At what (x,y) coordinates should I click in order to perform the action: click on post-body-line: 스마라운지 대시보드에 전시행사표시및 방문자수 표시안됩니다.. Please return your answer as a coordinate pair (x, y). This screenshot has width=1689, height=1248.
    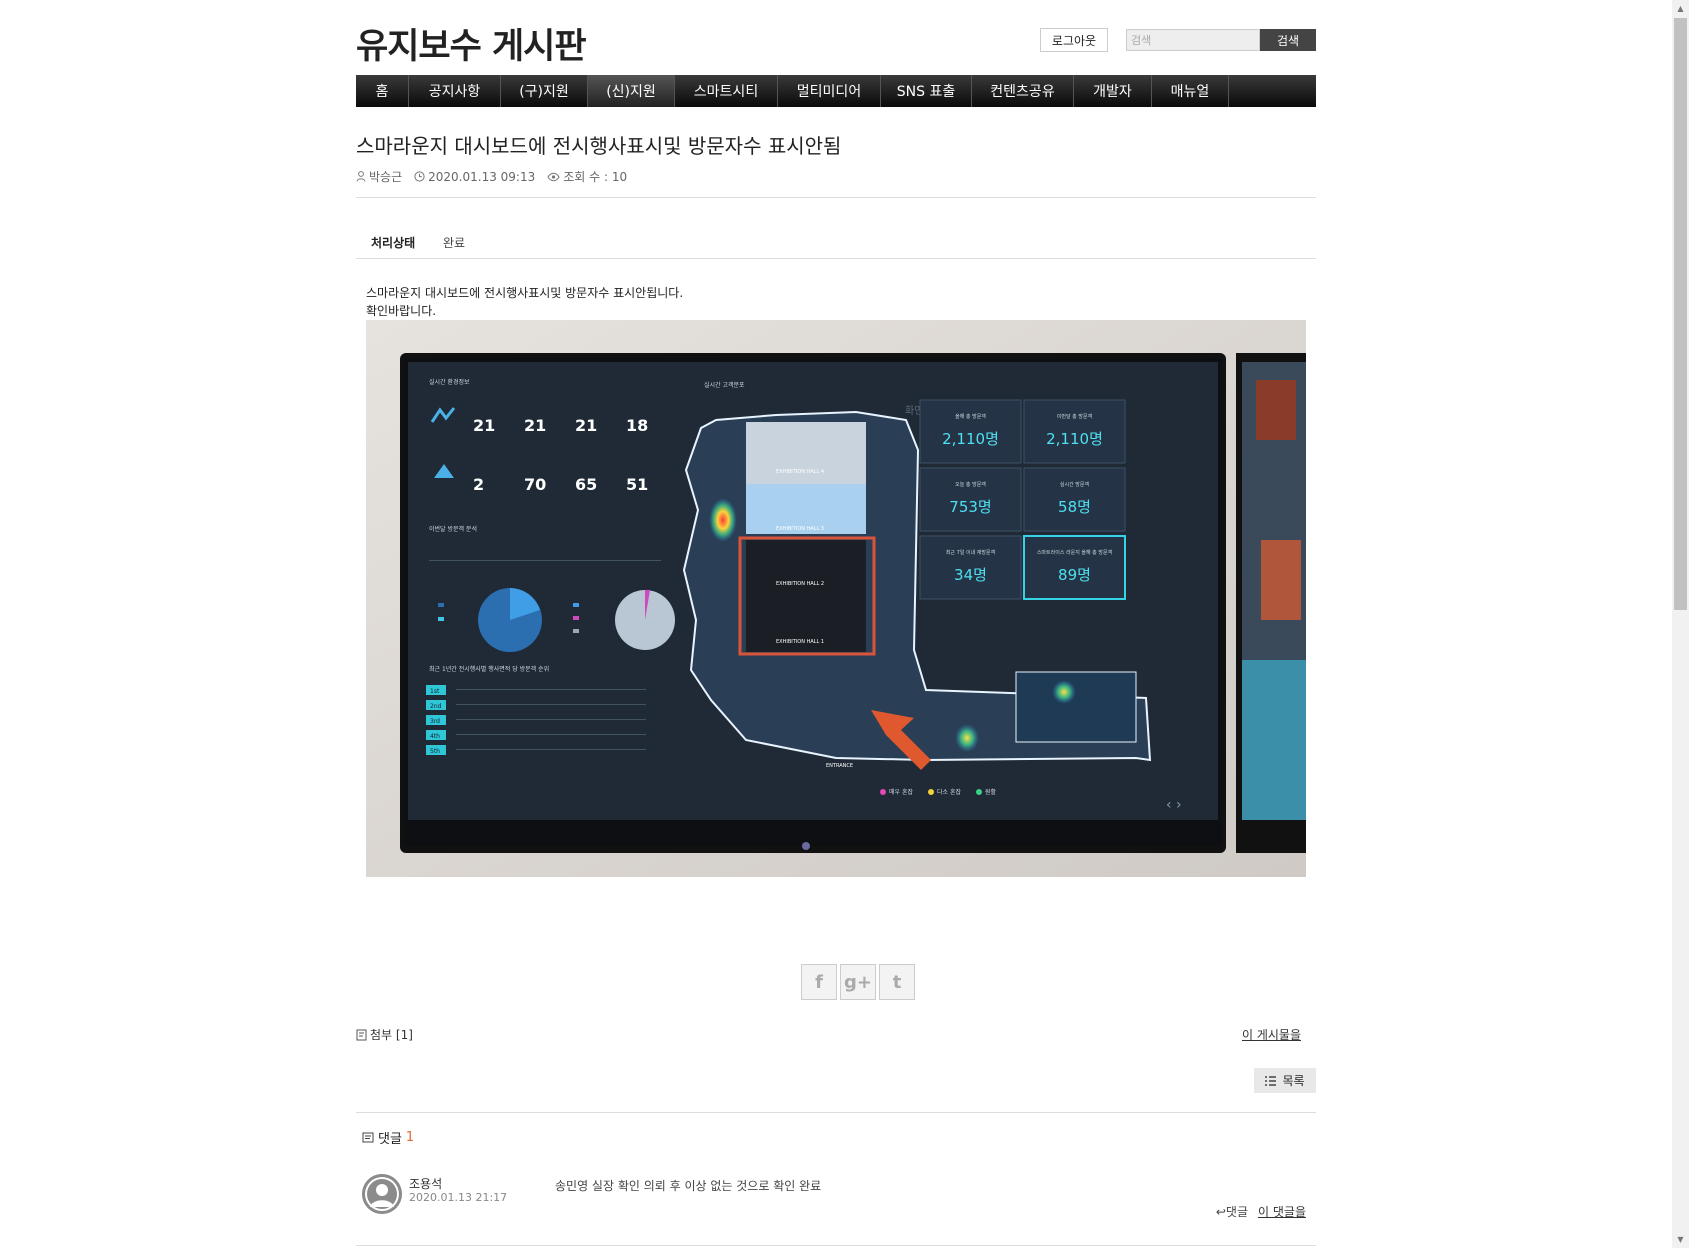
    Looking at the image, I should click on (525, 293).